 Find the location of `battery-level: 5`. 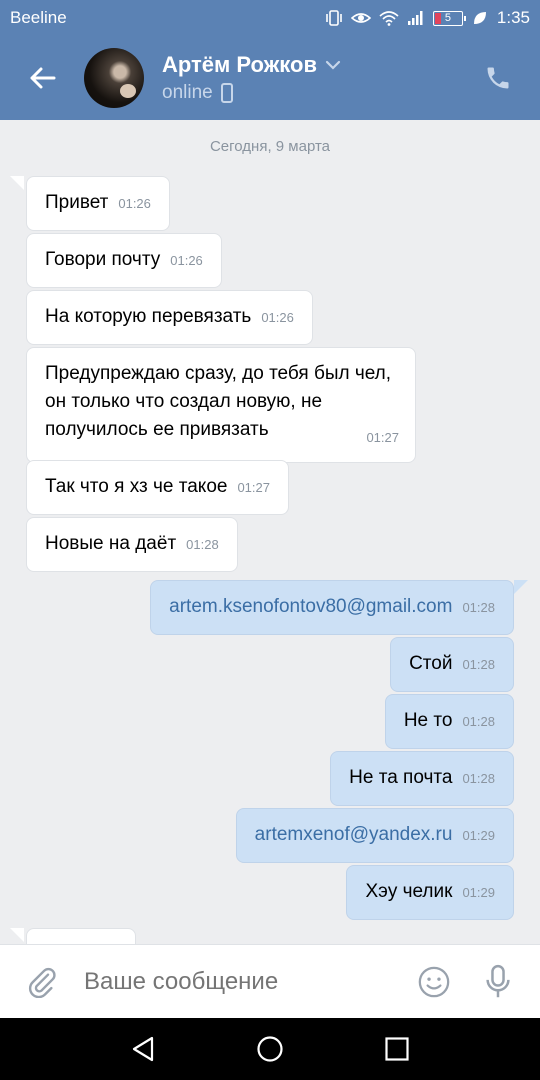

battery-level: 5 is located at coordinates (447, 18).